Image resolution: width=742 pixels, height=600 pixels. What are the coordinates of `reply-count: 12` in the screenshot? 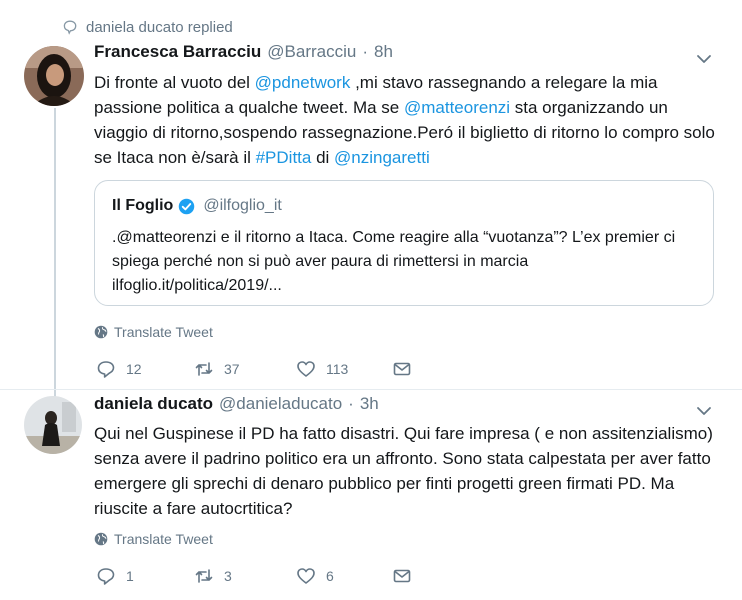 It's located at (134, 369).